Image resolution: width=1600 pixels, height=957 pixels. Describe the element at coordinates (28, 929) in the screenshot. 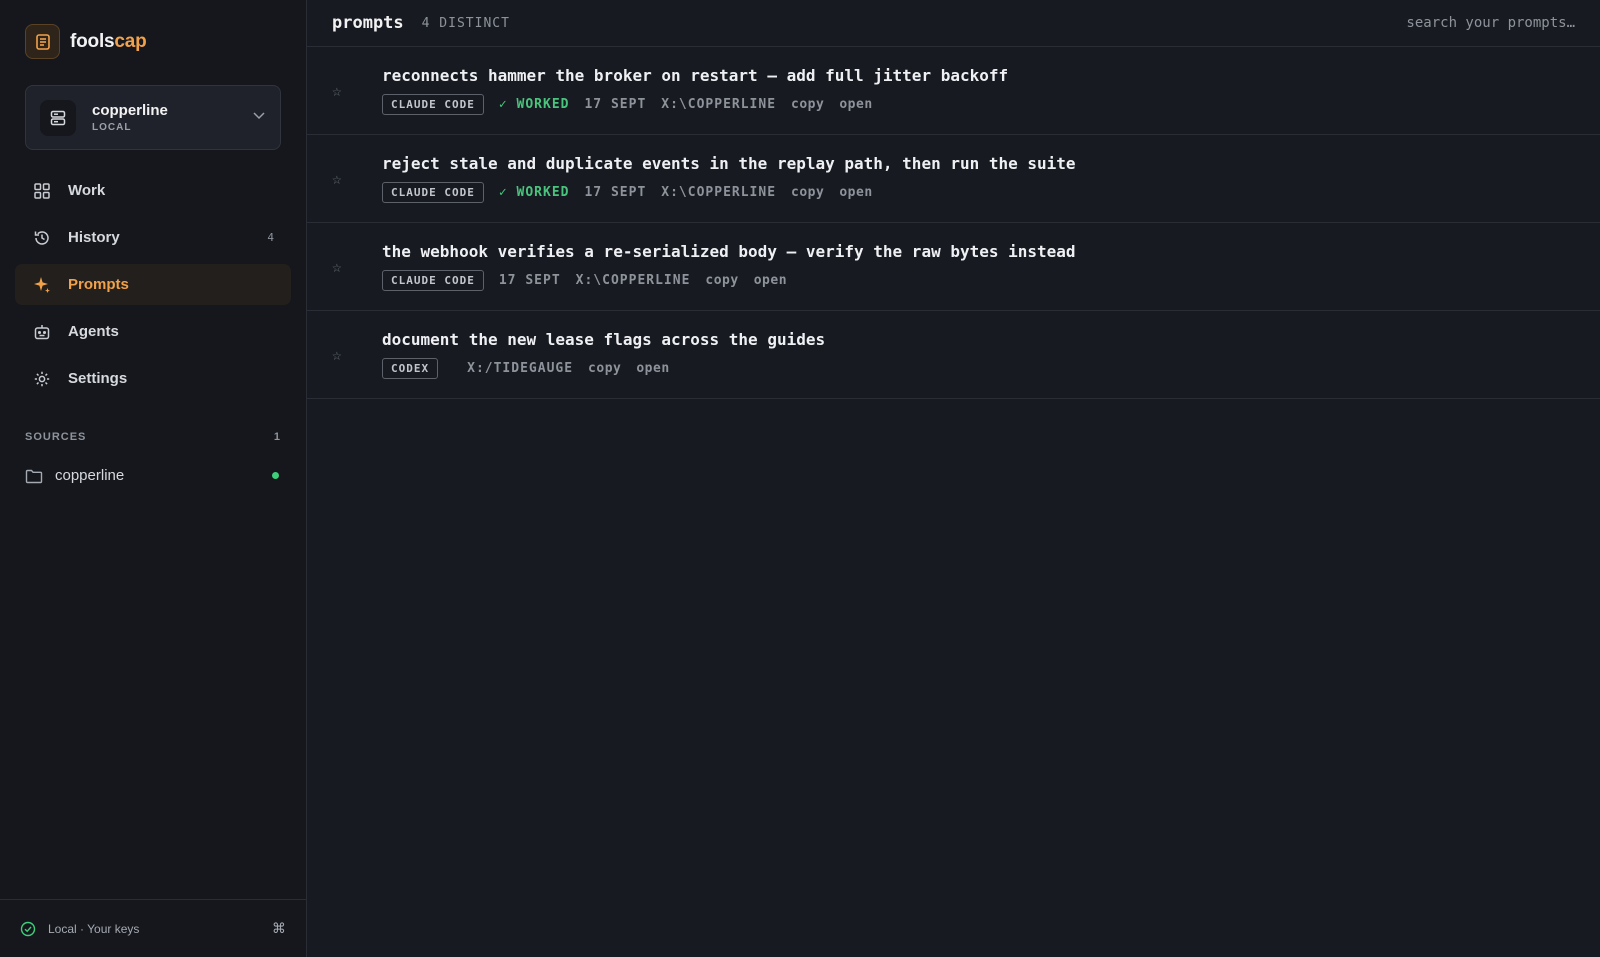

I see `check-circle-icon` at that location.